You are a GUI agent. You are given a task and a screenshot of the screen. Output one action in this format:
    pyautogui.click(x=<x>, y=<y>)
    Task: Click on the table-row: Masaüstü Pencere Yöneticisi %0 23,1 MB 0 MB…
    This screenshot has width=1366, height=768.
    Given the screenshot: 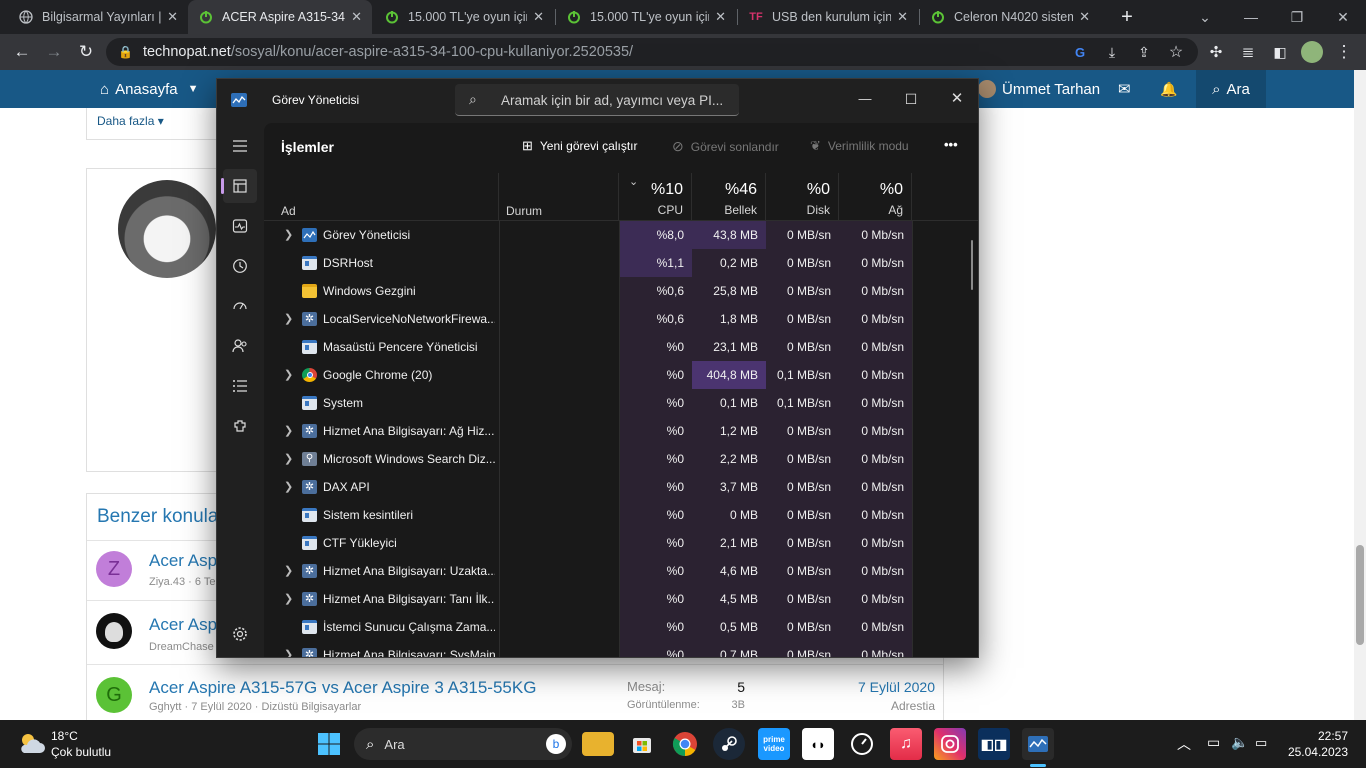 What is the action you would take?
    pyautogui.click(x=621, y=347)
    